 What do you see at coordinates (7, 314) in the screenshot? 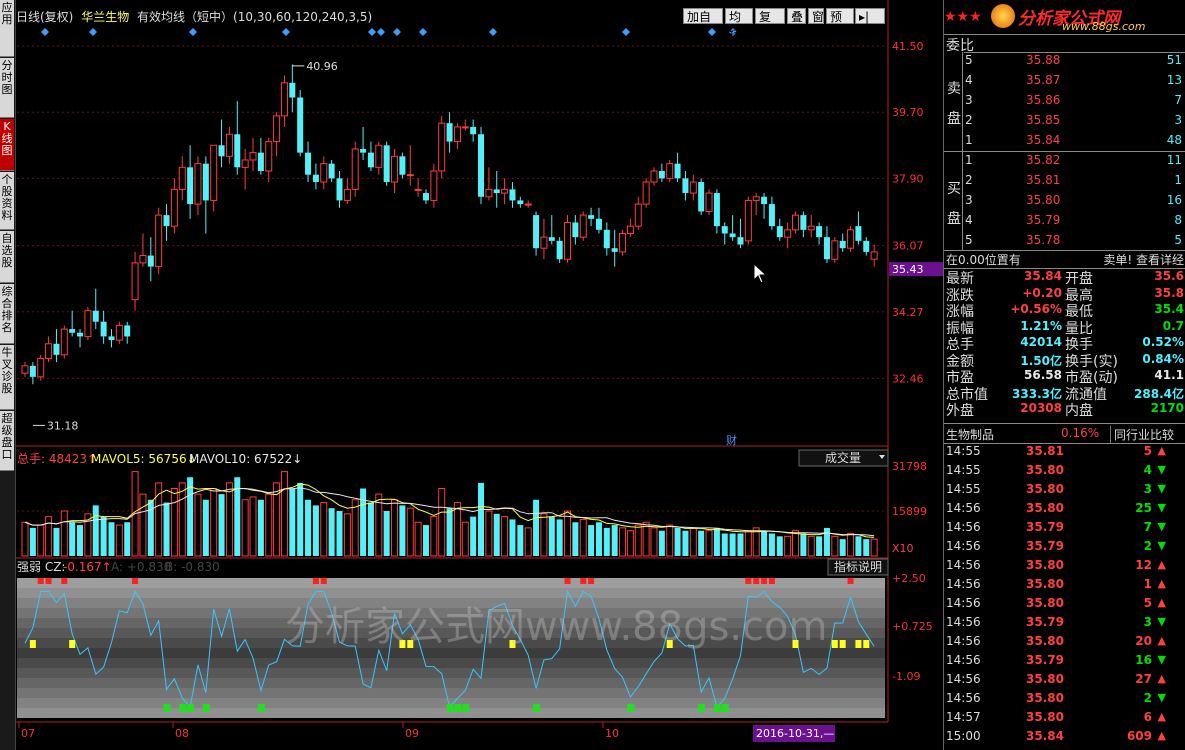
I see `left-tab-5: 综合排名` at bounding box center [7, 314].